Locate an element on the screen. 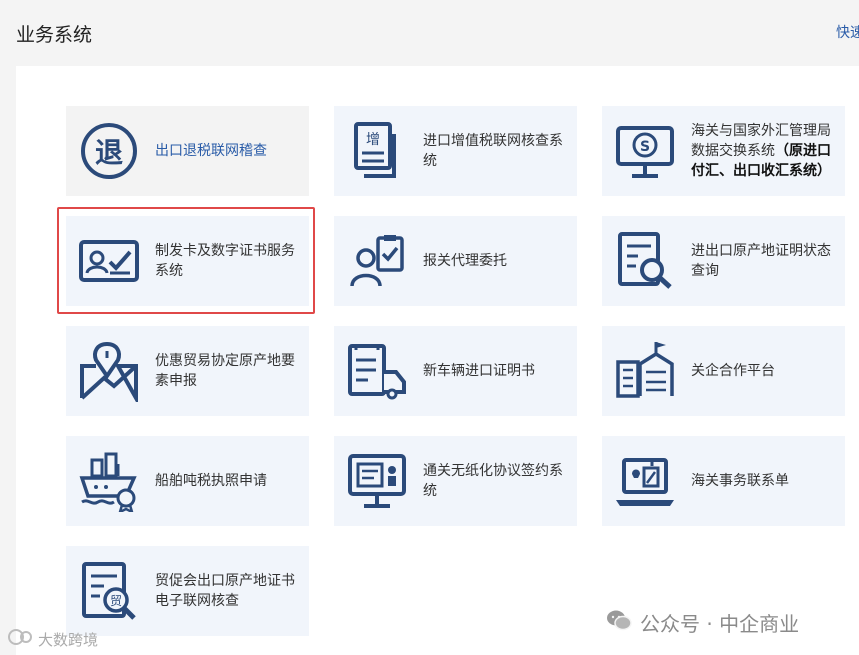 The height and width of the screenshot is (655, 859). selection-highlight is located at coordinates (186, 260).